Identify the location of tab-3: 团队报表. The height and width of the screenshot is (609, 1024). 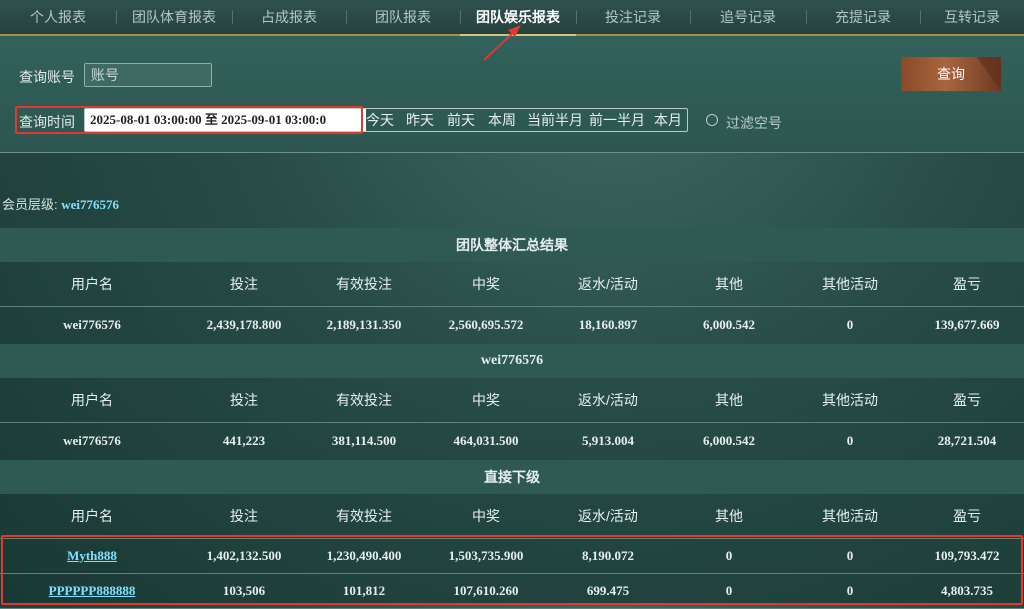
(403, 17).